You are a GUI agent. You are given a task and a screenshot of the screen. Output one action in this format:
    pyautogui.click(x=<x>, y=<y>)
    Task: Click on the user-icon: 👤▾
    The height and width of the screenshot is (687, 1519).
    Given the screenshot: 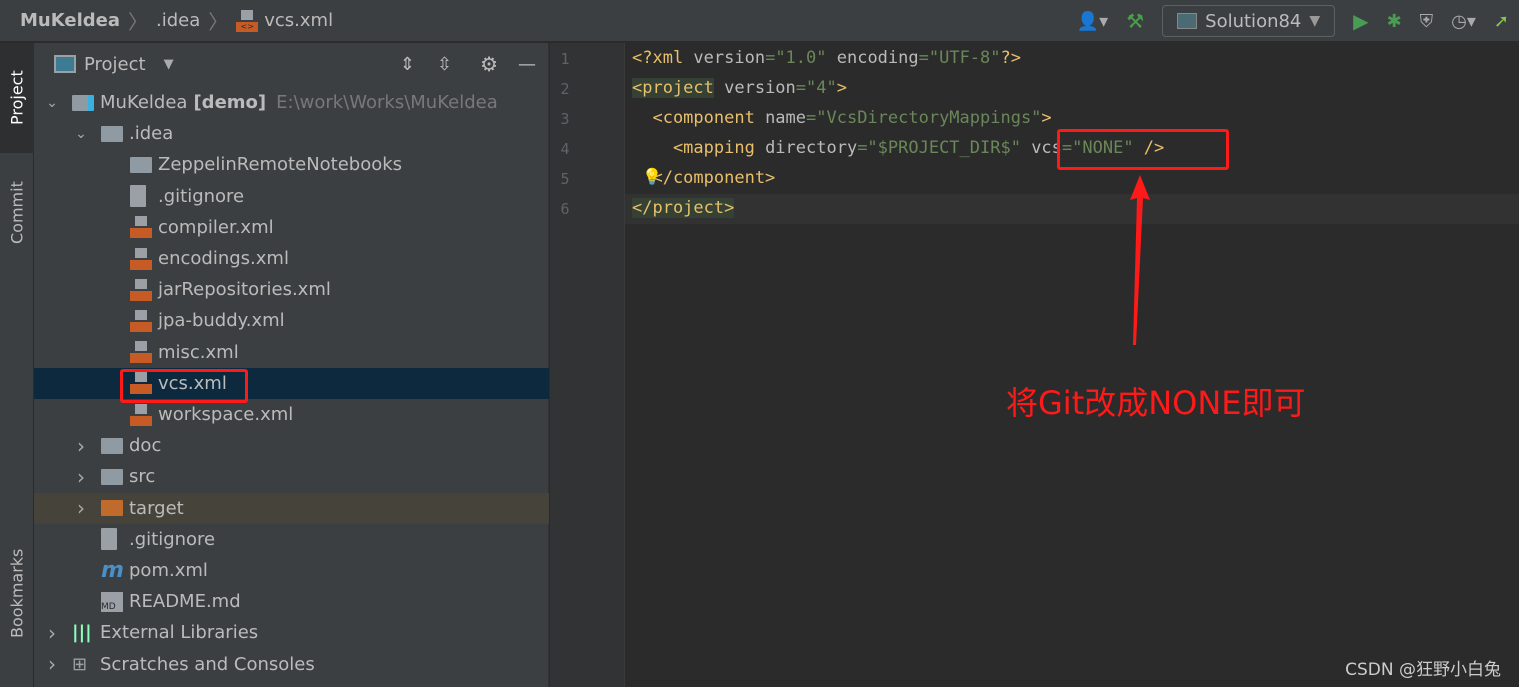 What is the action you would take?
    pyautogui.click(x=1092, y=21)
    